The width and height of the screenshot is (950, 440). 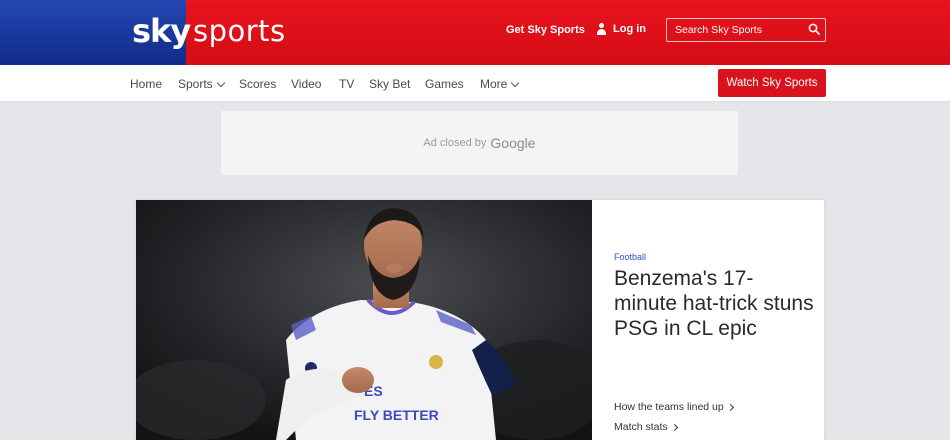 I want to click on login-link: Log in, so click(x=621, y=29).